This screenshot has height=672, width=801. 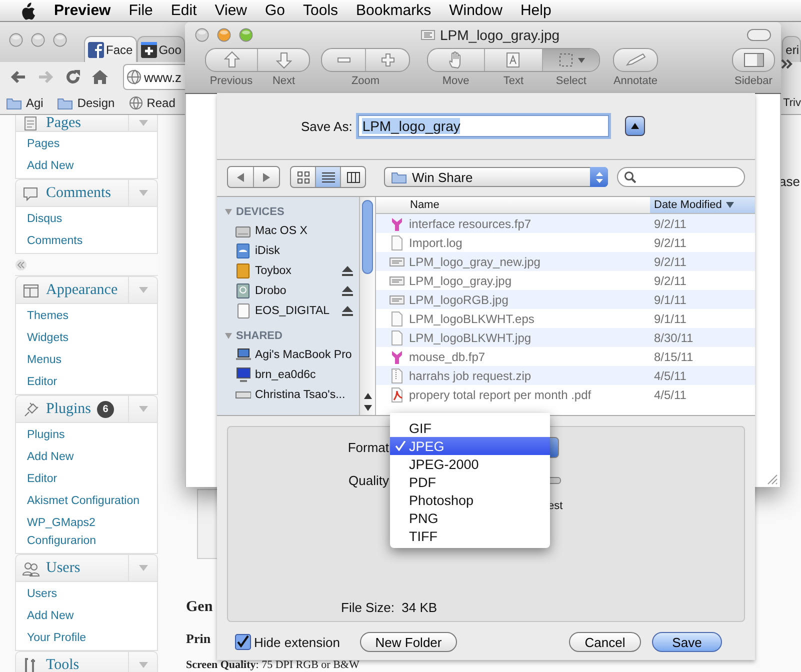 I want to click on monitor-icon, so click(x=243, y=375).